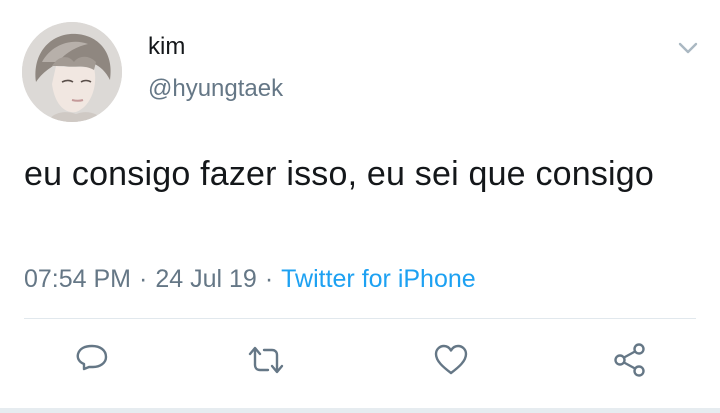 The image size is (720, 413). Describe the element at coordinates (166, 47) in the screenshot. I see `display-name: kim` at that location.